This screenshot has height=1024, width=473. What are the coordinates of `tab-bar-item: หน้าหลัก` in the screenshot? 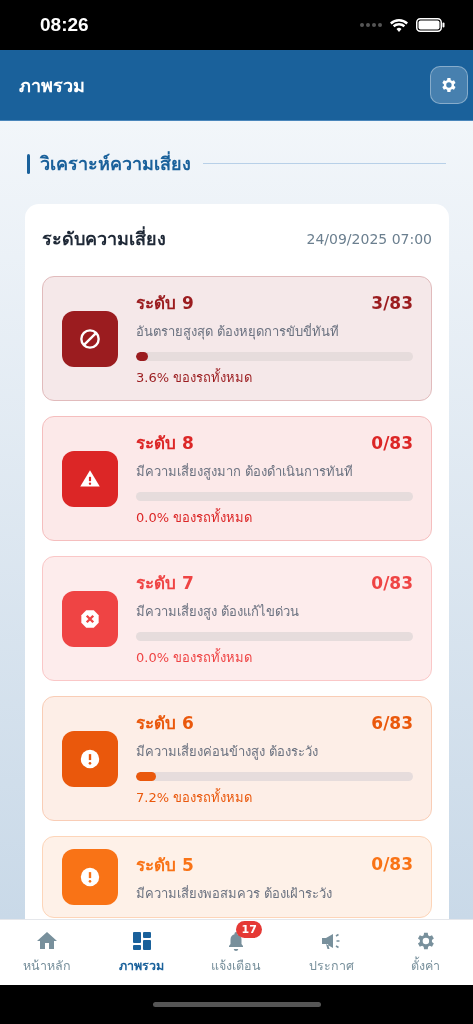 It's located at (47, 952).